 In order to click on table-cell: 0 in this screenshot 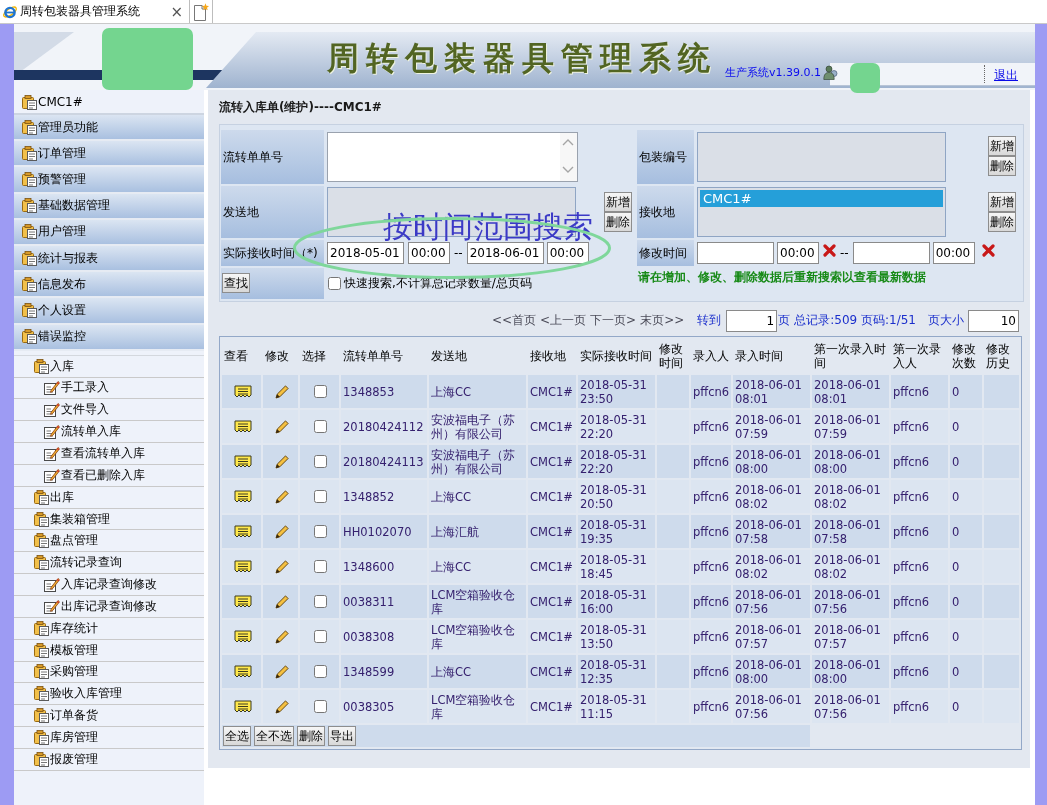, I will do `click(966, 531)`.